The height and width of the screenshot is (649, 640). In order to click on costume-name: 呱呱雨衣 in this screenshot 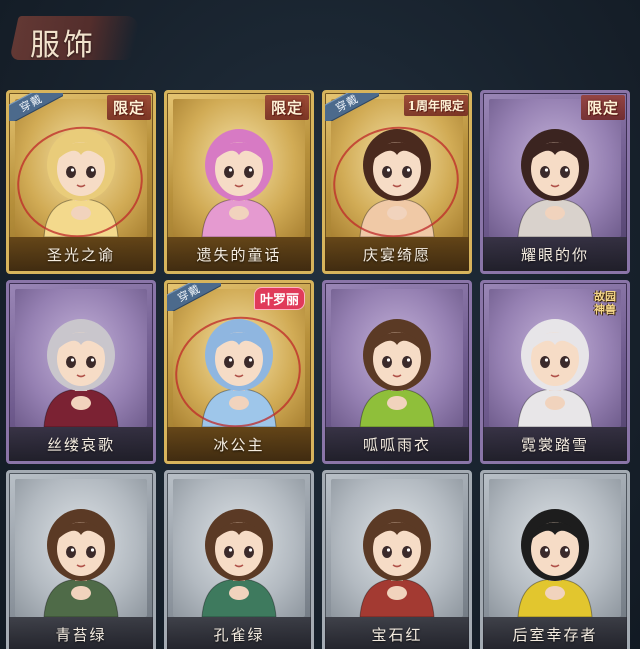, I will do `click(396, 444)`.